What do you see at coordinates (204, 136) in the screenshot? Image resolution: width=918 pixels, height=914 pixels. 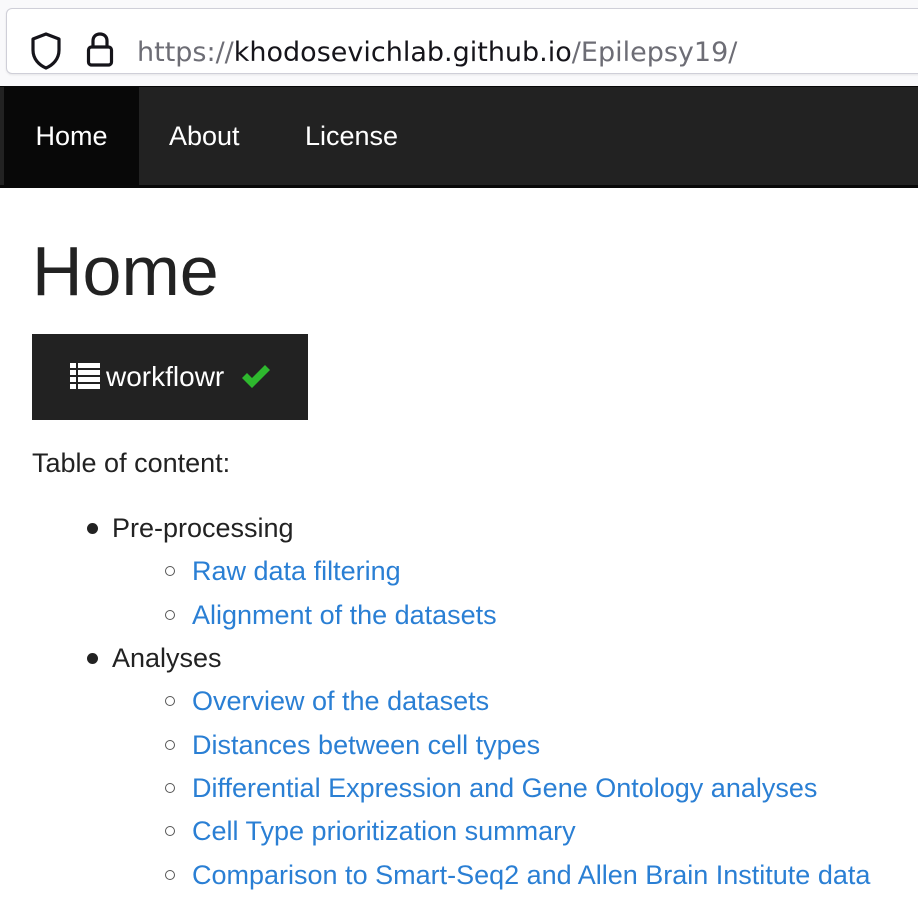 I see `nav-item-about: About` at bounding box center [204, 136].